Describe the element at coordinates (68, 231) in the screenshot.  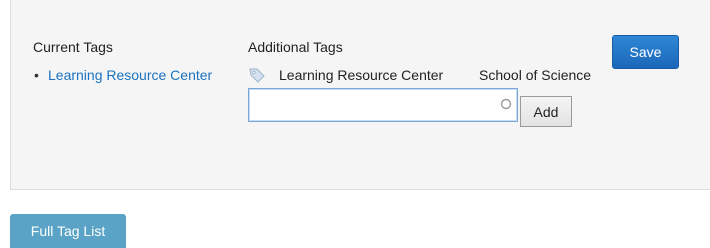
I see `full-tag-list-button: Full Tag List` at that location.